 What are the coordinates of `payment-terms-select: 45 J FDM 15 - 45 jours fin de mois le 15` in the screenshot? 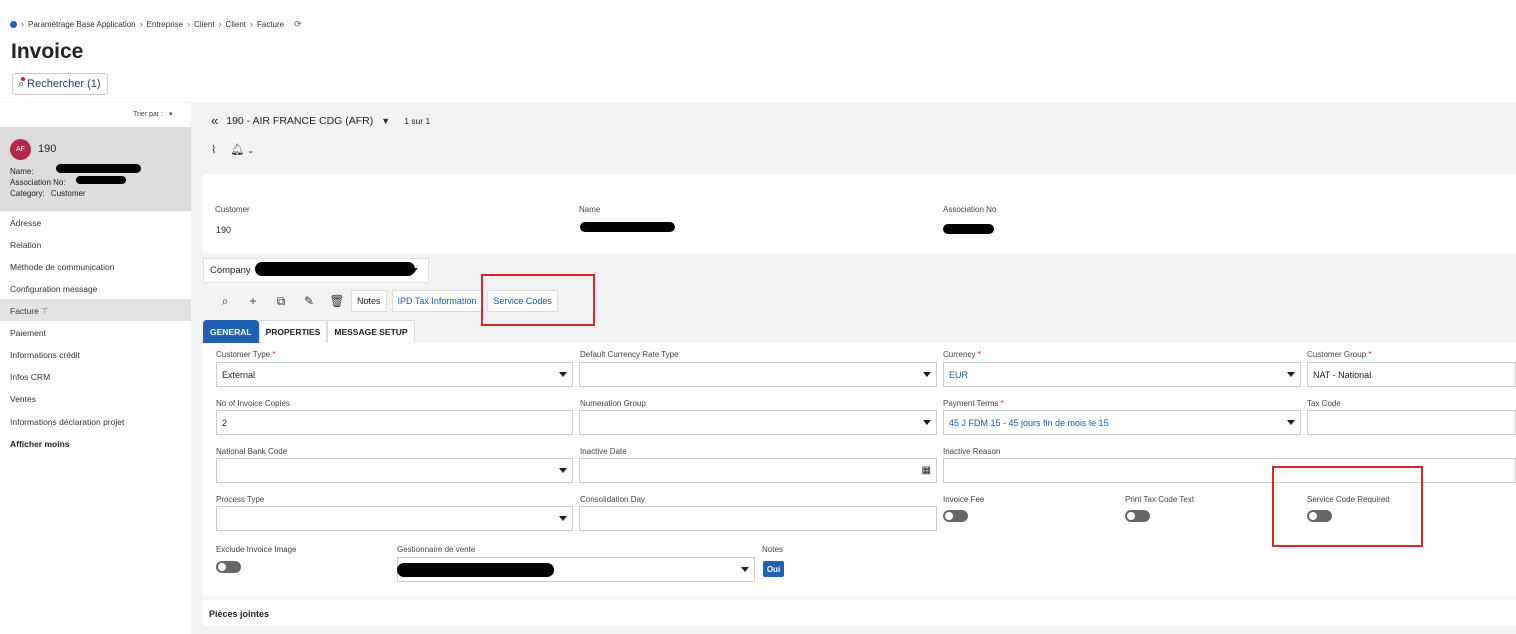 It's located at (1122, 422).